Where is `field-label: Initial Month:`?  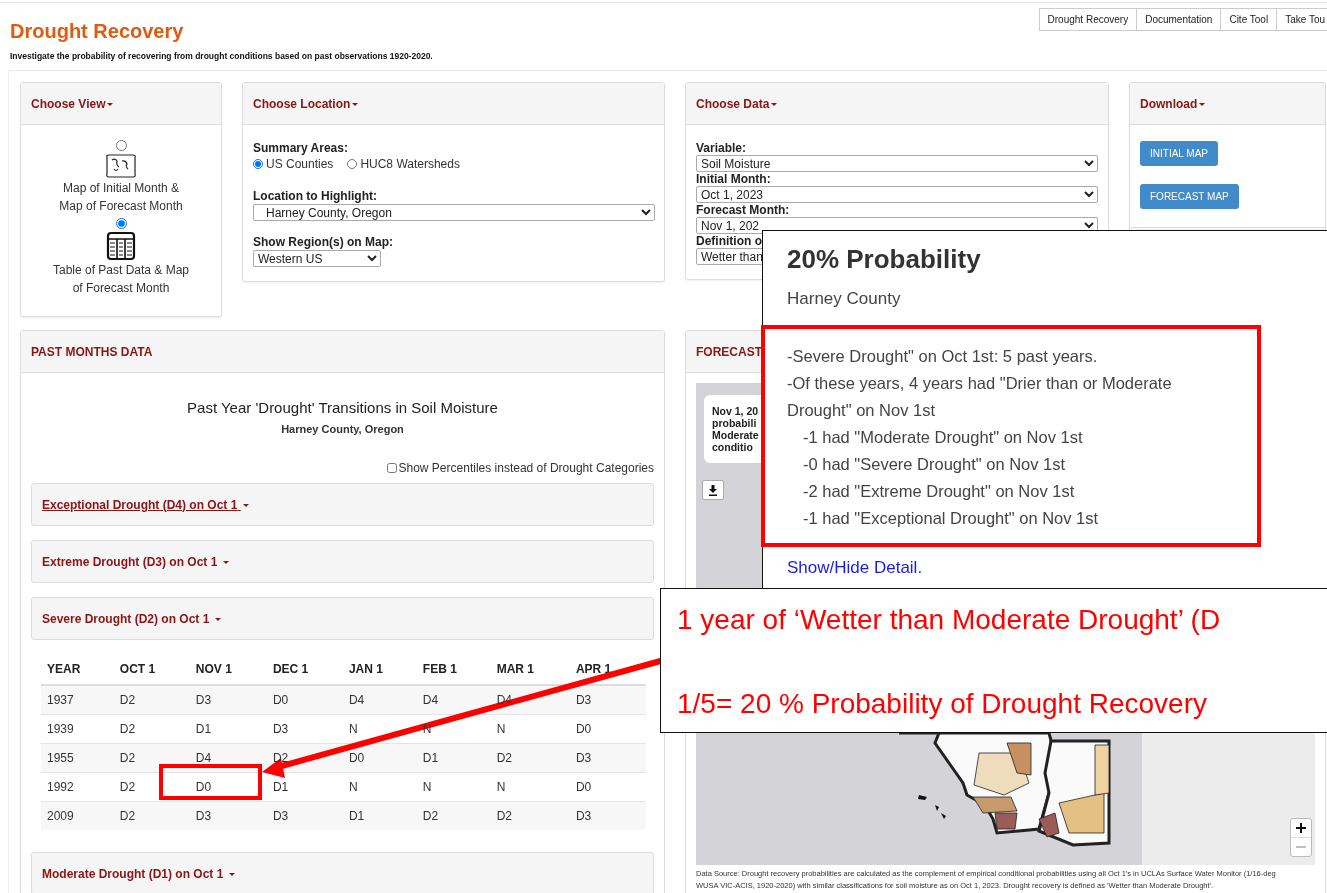
field-label: Initial Month: is located at coordinates (734, 179).